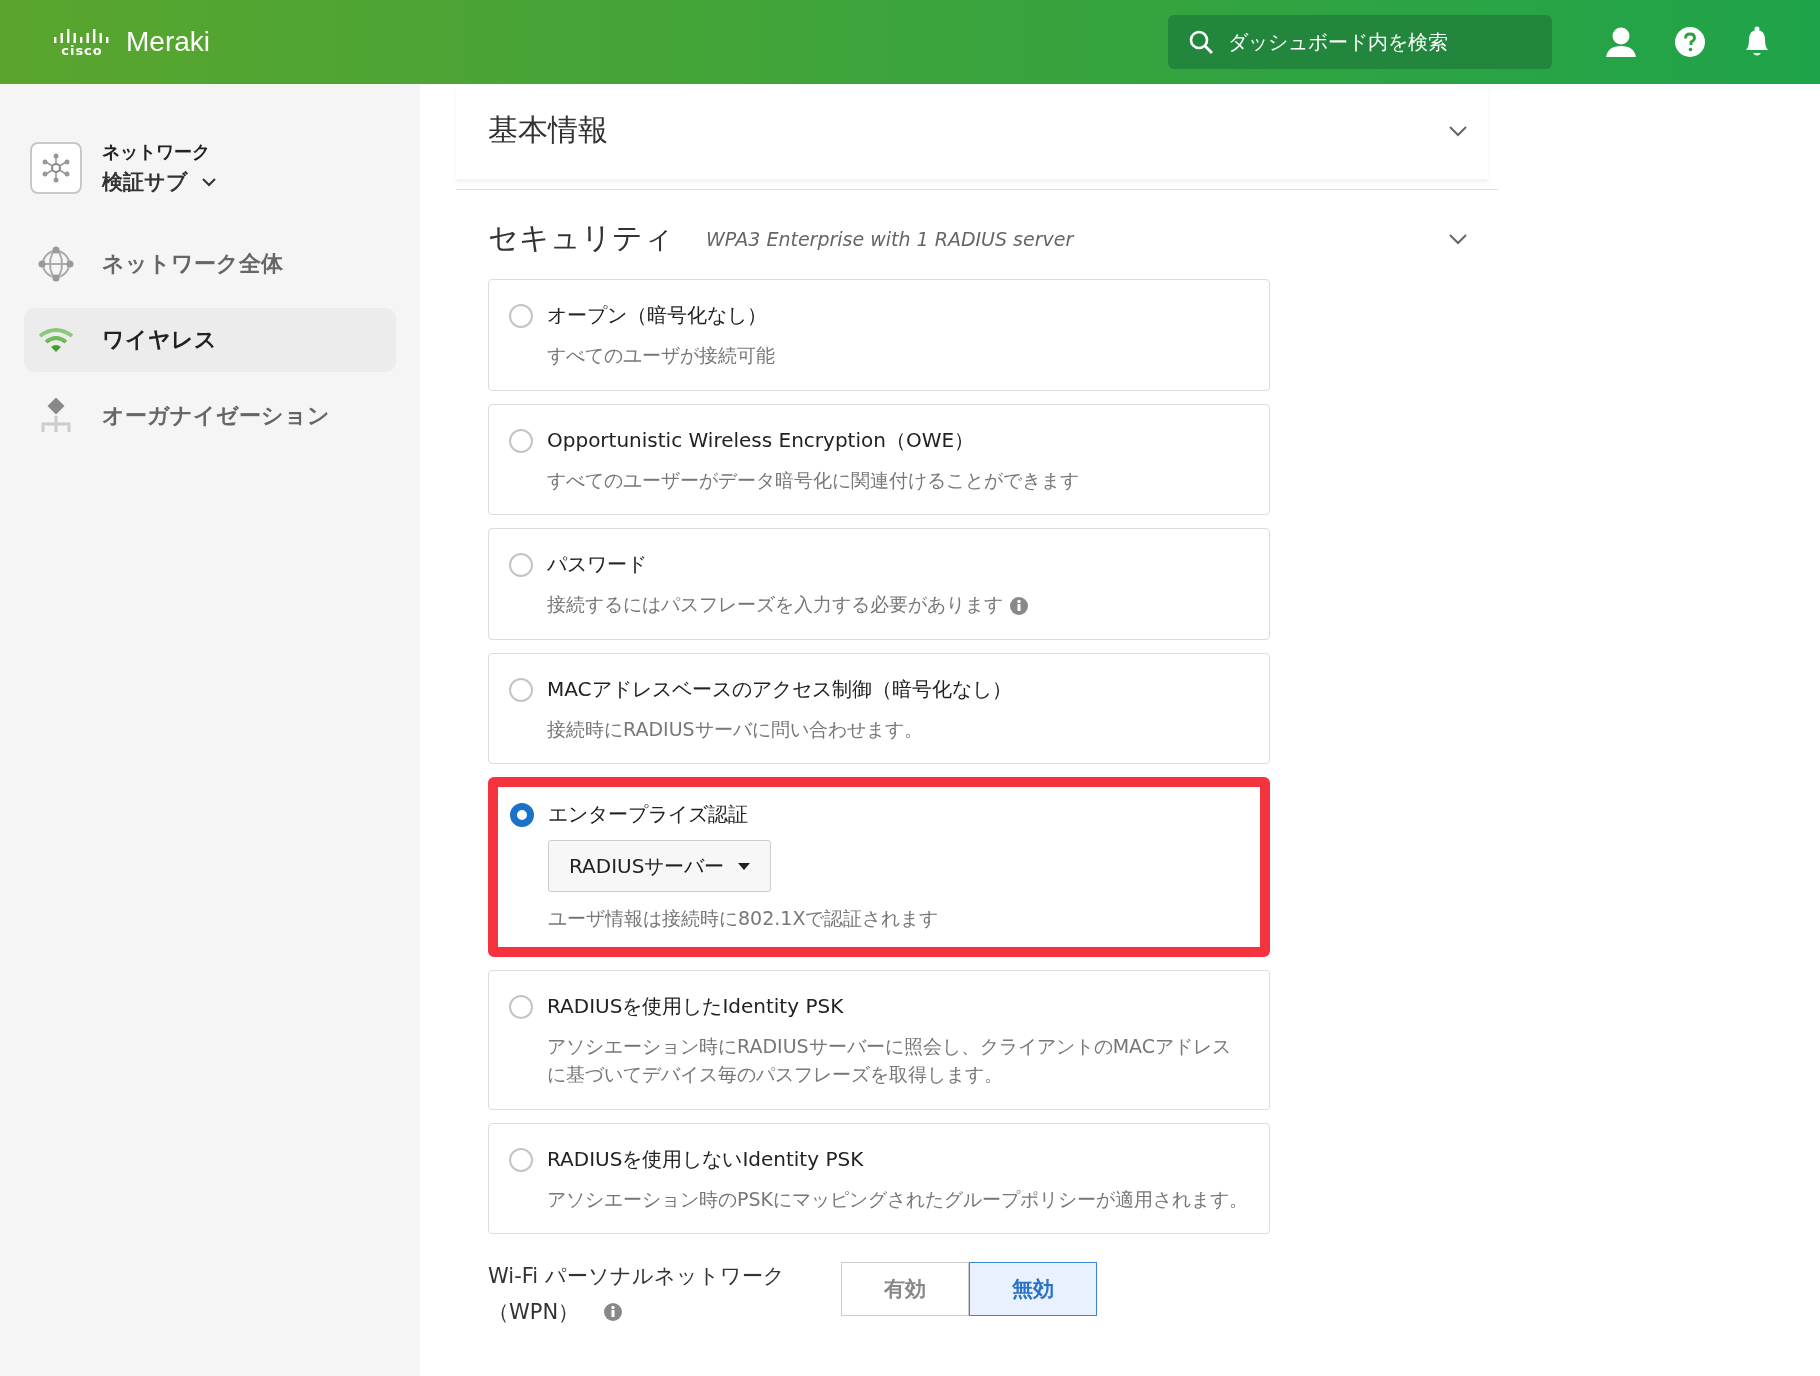  I want to click on wifi-icon, so click(56, 340).